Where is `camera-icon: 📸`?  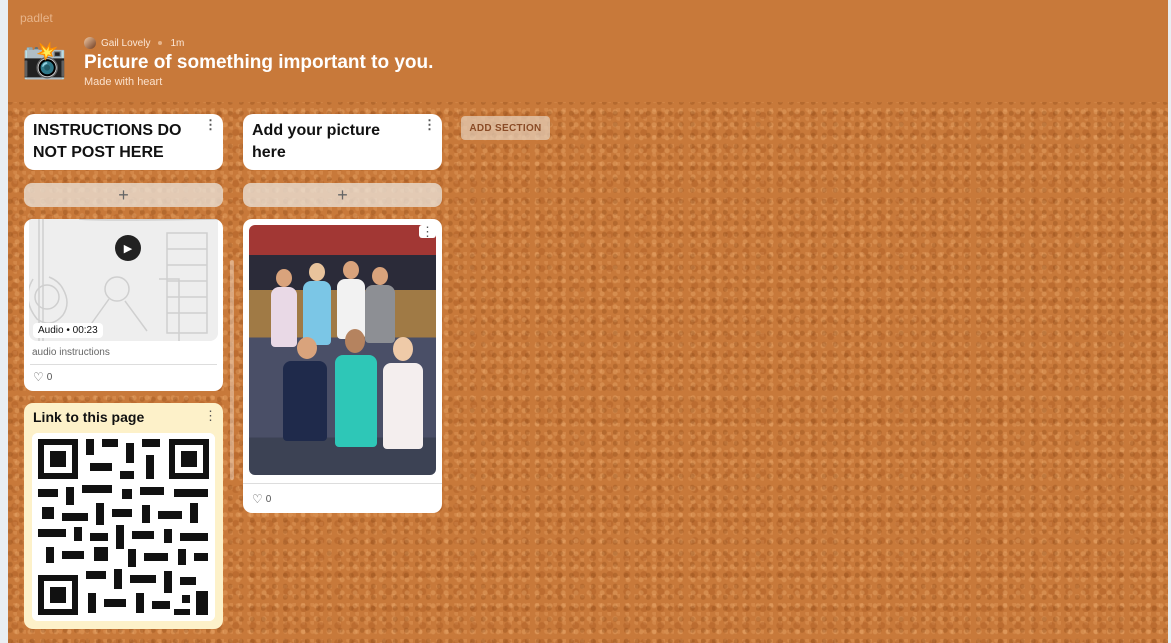
camera-icon: 📸 is located at coordinates (44, 59).